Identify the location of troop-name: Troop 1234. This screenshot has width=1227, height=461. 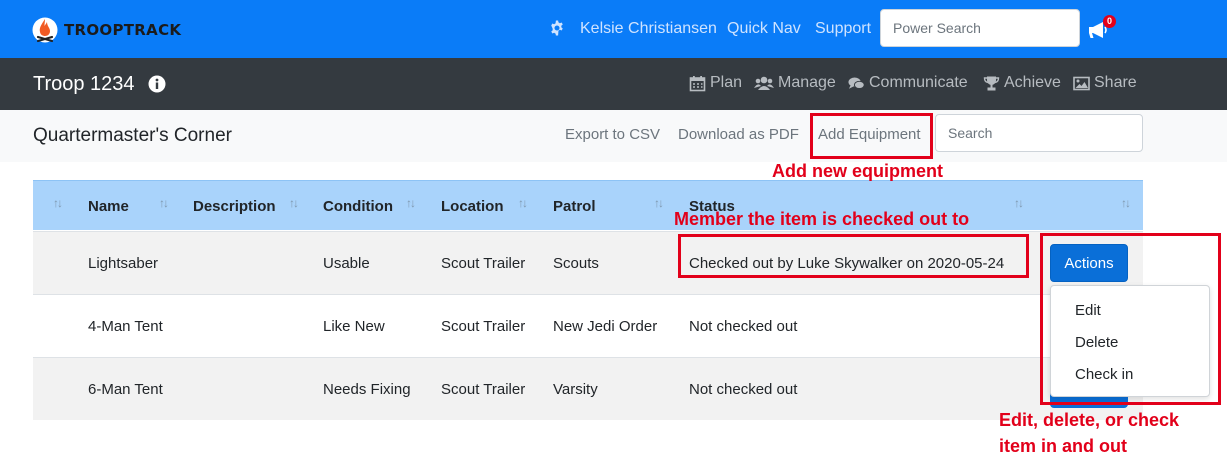
(84, 84).